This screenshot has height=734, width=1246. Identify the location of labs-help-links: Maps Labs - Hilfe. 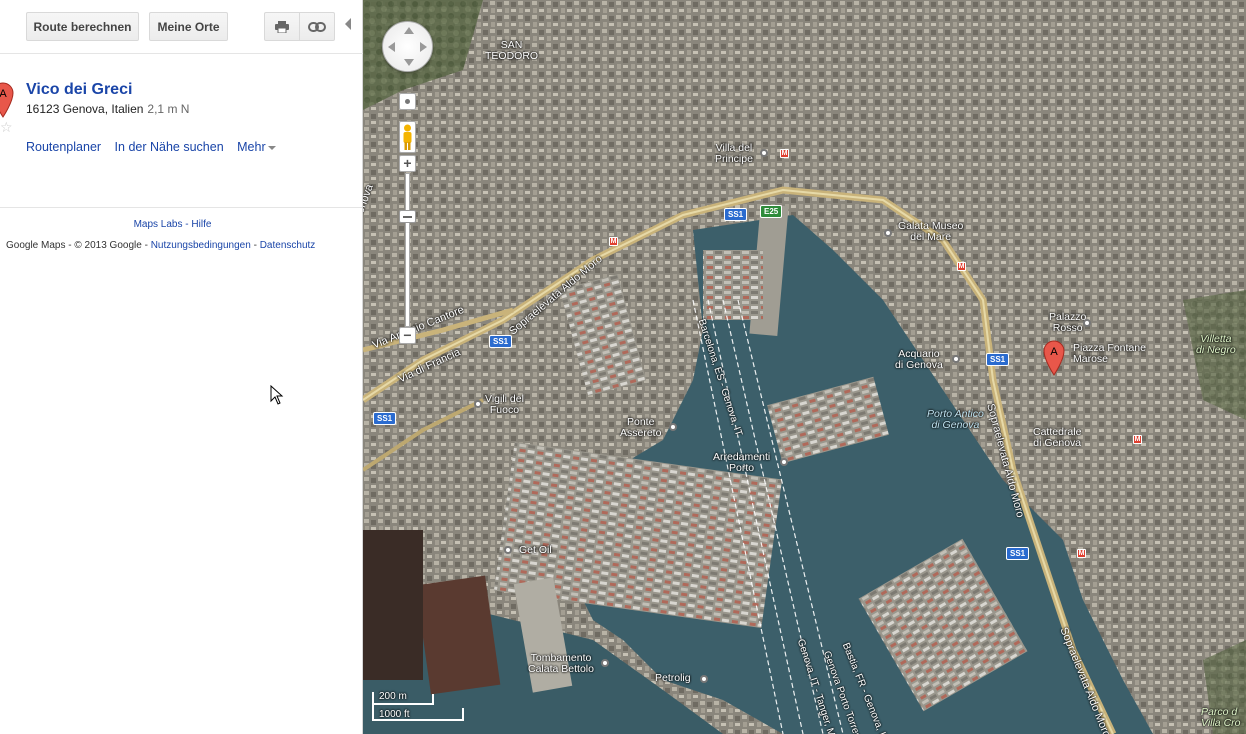
(172, 224).